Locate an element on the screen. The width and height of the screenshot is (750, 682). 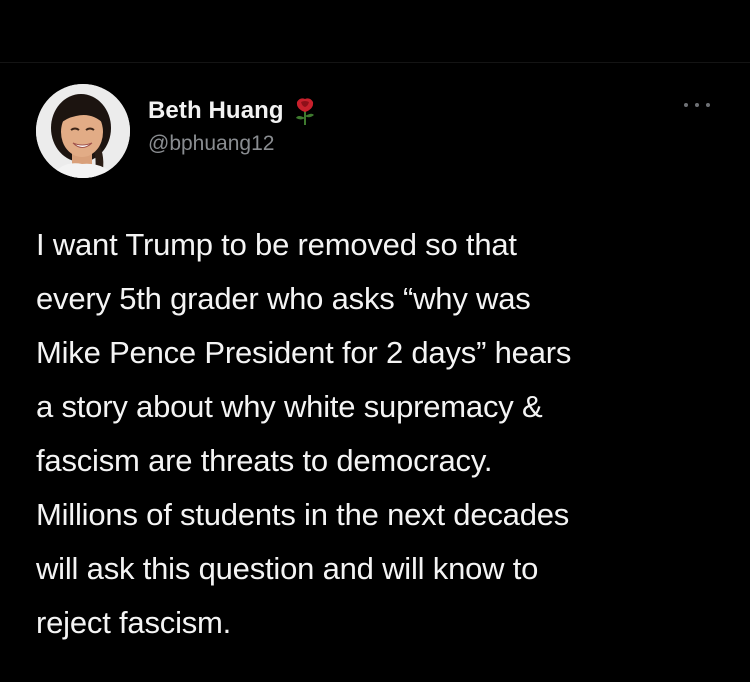
rose-icon is located at coordinates (305, 111).